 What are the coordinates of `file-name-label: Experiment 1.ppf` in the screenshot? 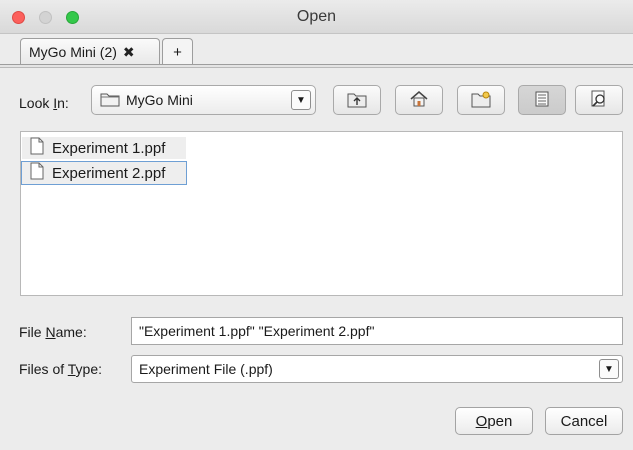 It's located at (109, 148).